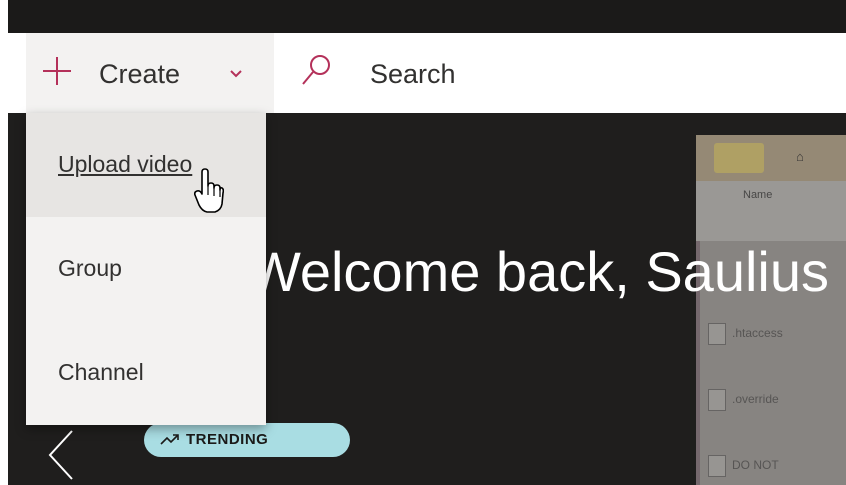 This screenshot has height=485, width=846. Describe the element at coordinates (800, 156) in the screenshot. I see `home-icon: ⌂` at that location.